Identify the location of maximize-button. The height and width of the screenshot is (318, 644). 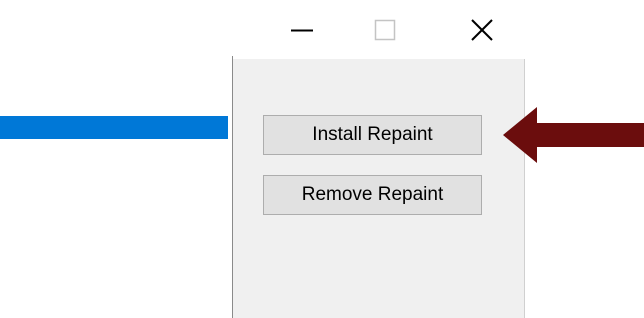
(385, 29).